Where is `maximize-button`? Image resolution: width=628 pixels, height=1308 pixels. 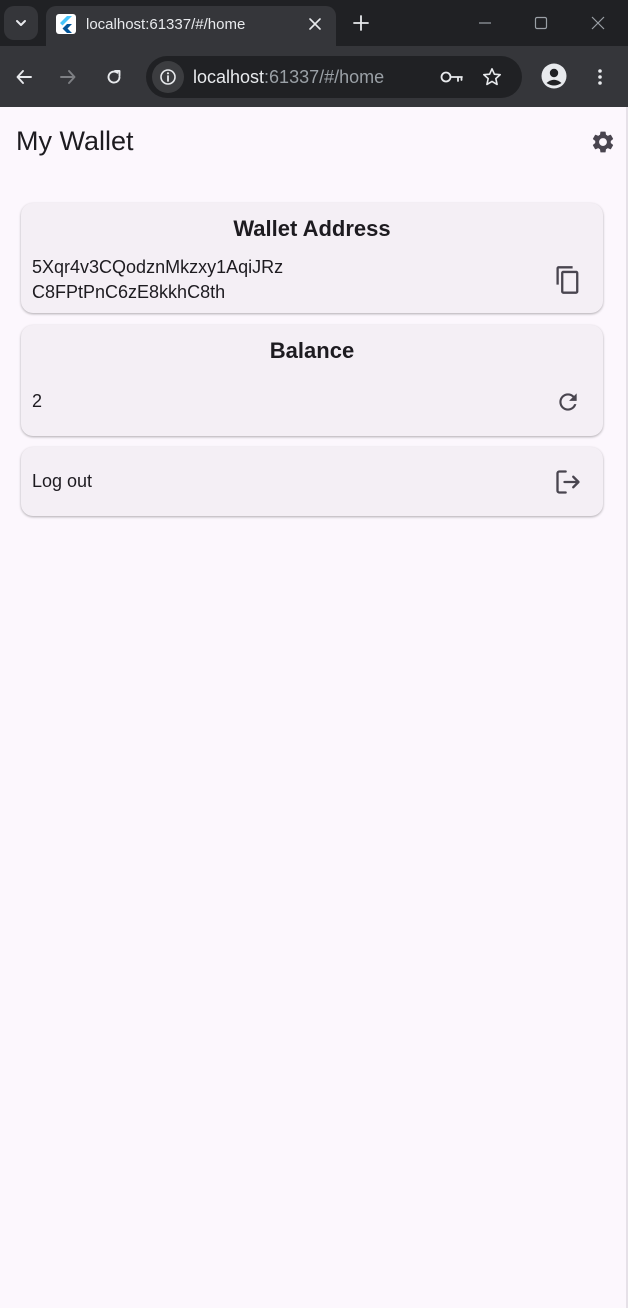 maximize-button is located at coordinates (541, 23).